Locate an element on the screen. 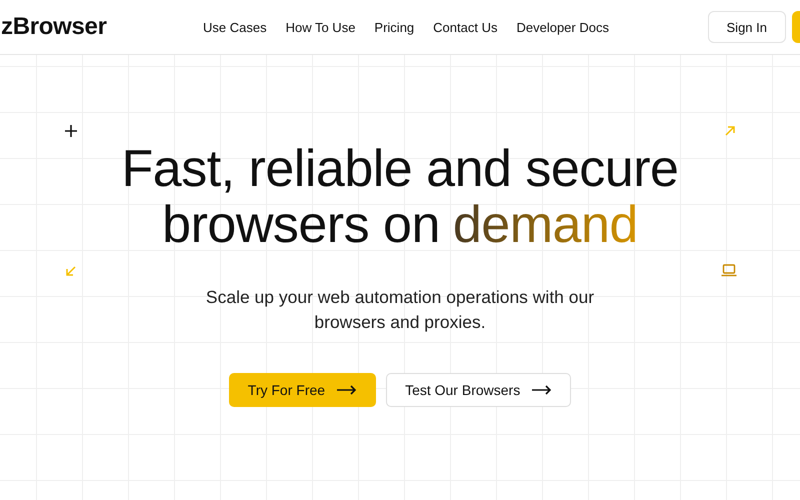 This screenshot has width=800, height=500. headline: browsers on is located at coordinates (301, 225).